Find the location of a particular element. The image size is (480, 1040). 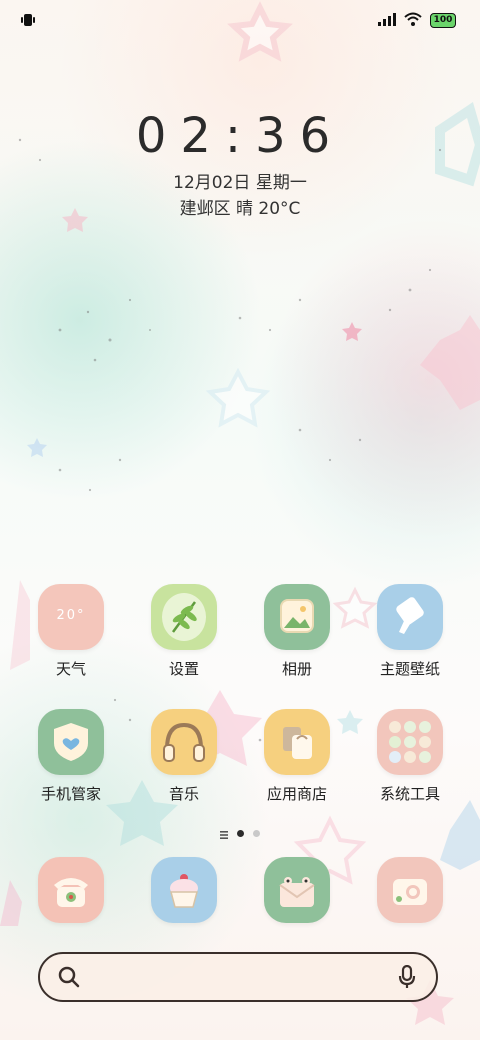

battery-icon: 100 is located at coordinates (443, 20).